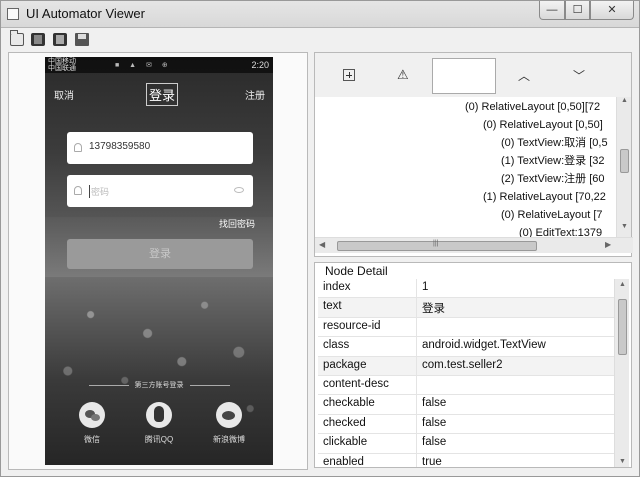 The height and width of the screenshot is (477, 640). I want to click on detail-key: resource-id, so click(352, 325).